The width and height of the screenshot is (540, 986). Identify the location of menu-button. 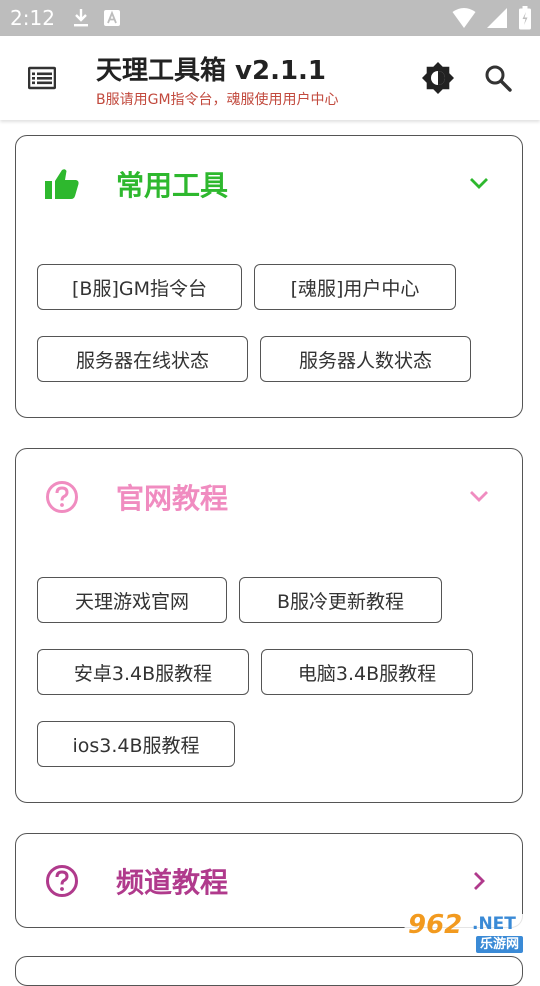
(42, 78).